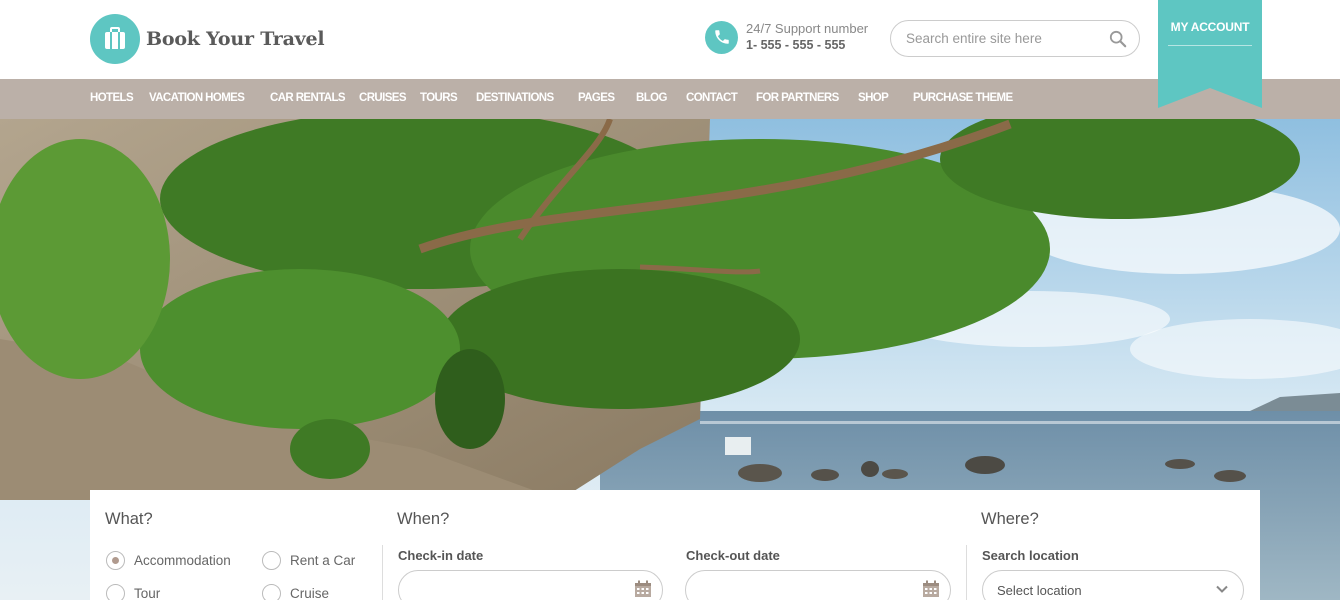 This screenshot has width=1340, height=600. What do you see at coordinates (439, 98) in the screenshot?
I see `nav-item-tours: TOURS` at bounding box center [439, 98].